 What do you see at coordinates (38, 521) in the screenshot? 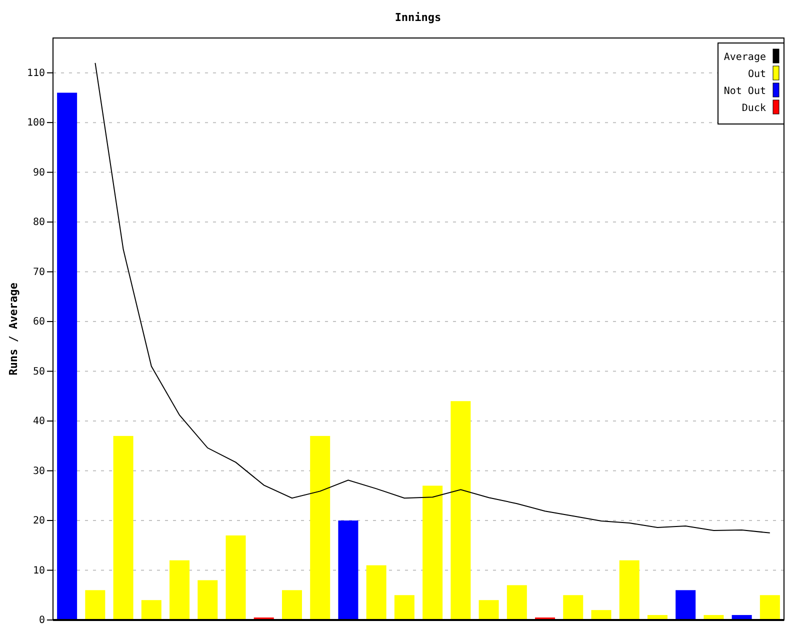
I see `y-tick-label: 20` at bounding box center [38, 521].